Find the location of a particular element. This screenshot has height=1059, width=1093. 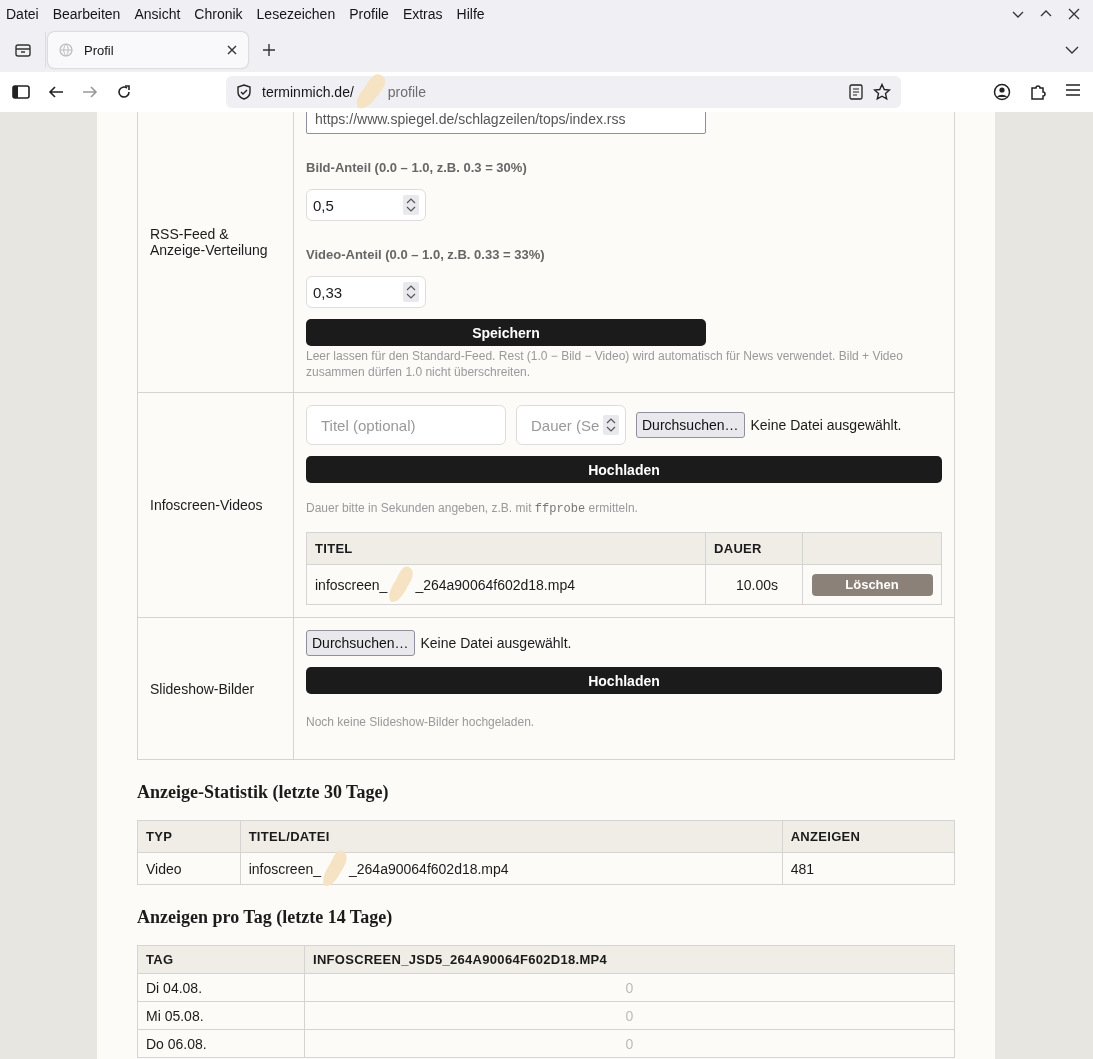

url-path: profile is located at coordinates (406, 92).